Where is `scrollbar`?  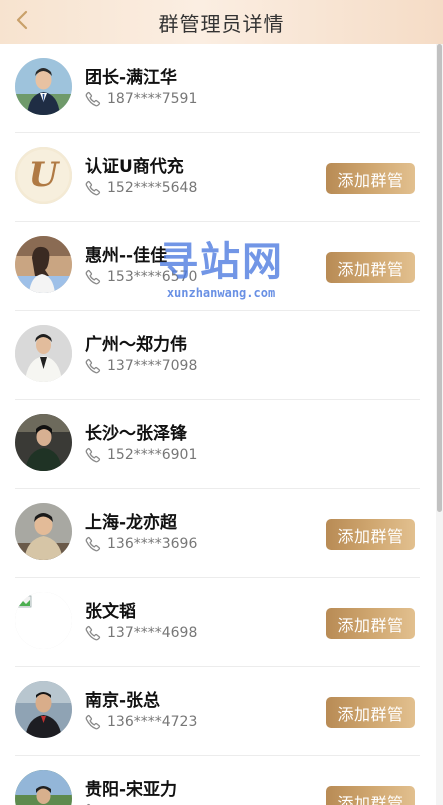 scrollbar is located at coordinates (439, 424).